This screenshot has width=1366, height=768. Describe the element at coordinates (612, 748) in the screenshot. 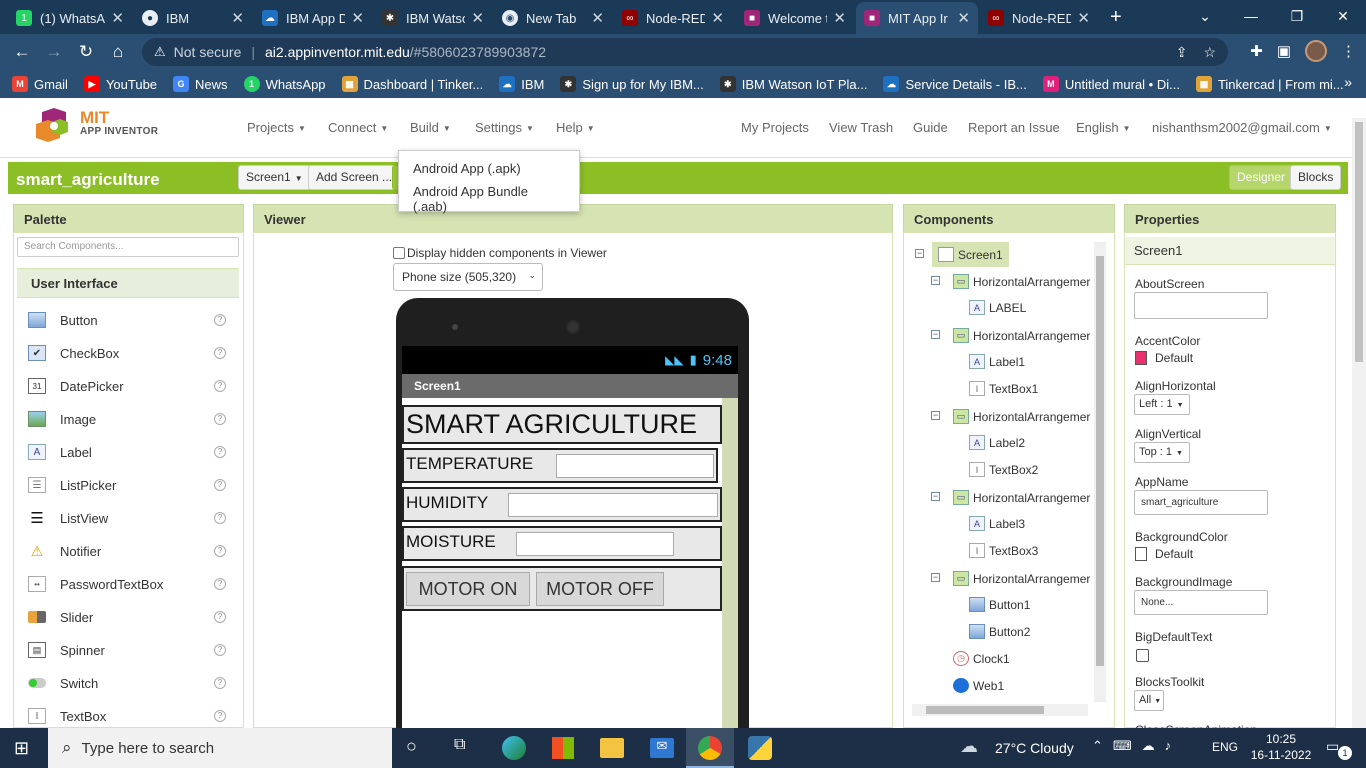

I see `file-explorer-icon` at that location.